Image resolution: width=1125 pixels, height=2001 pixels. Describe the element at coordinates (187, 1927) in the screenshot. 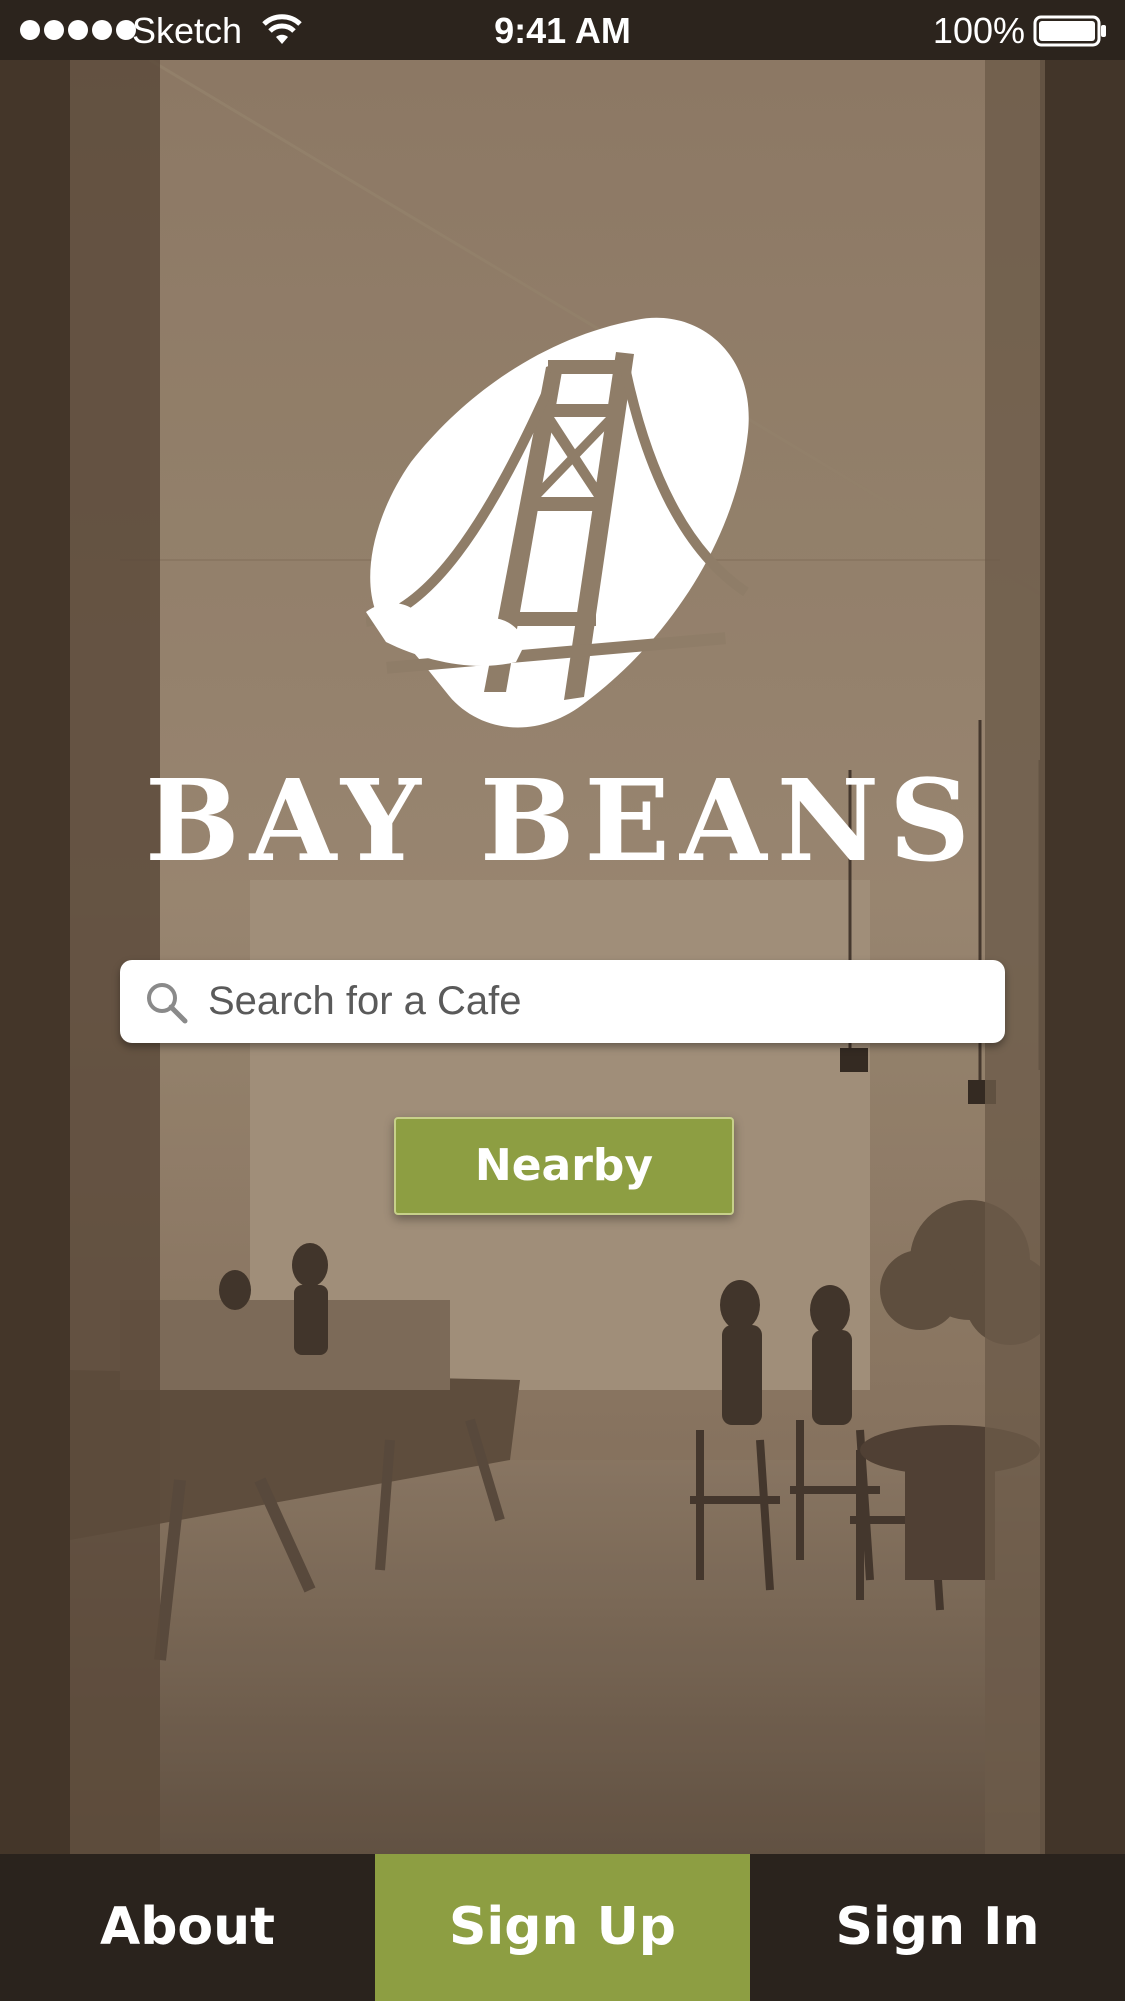

I see `about-button: About` at that location.